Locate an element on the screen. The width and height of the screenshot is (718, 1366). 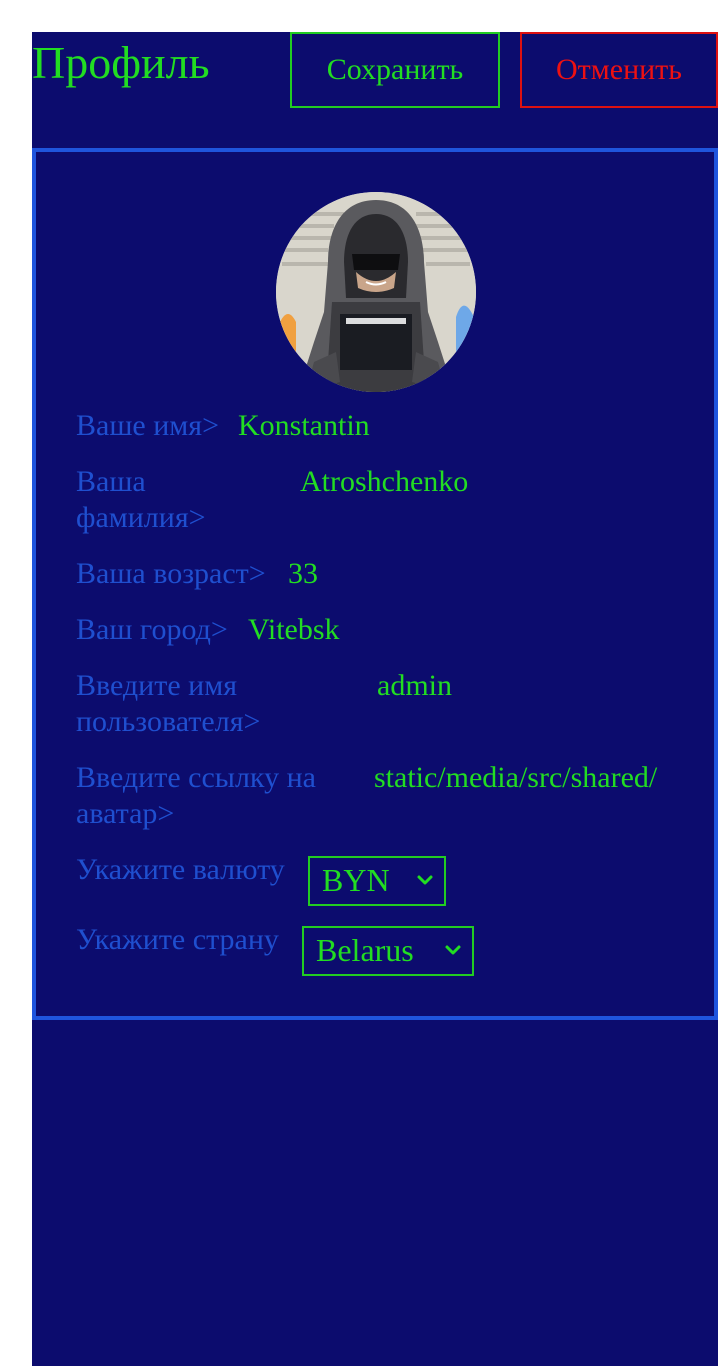
currency-selected-value: BYN is located at coordinates (356, 880).